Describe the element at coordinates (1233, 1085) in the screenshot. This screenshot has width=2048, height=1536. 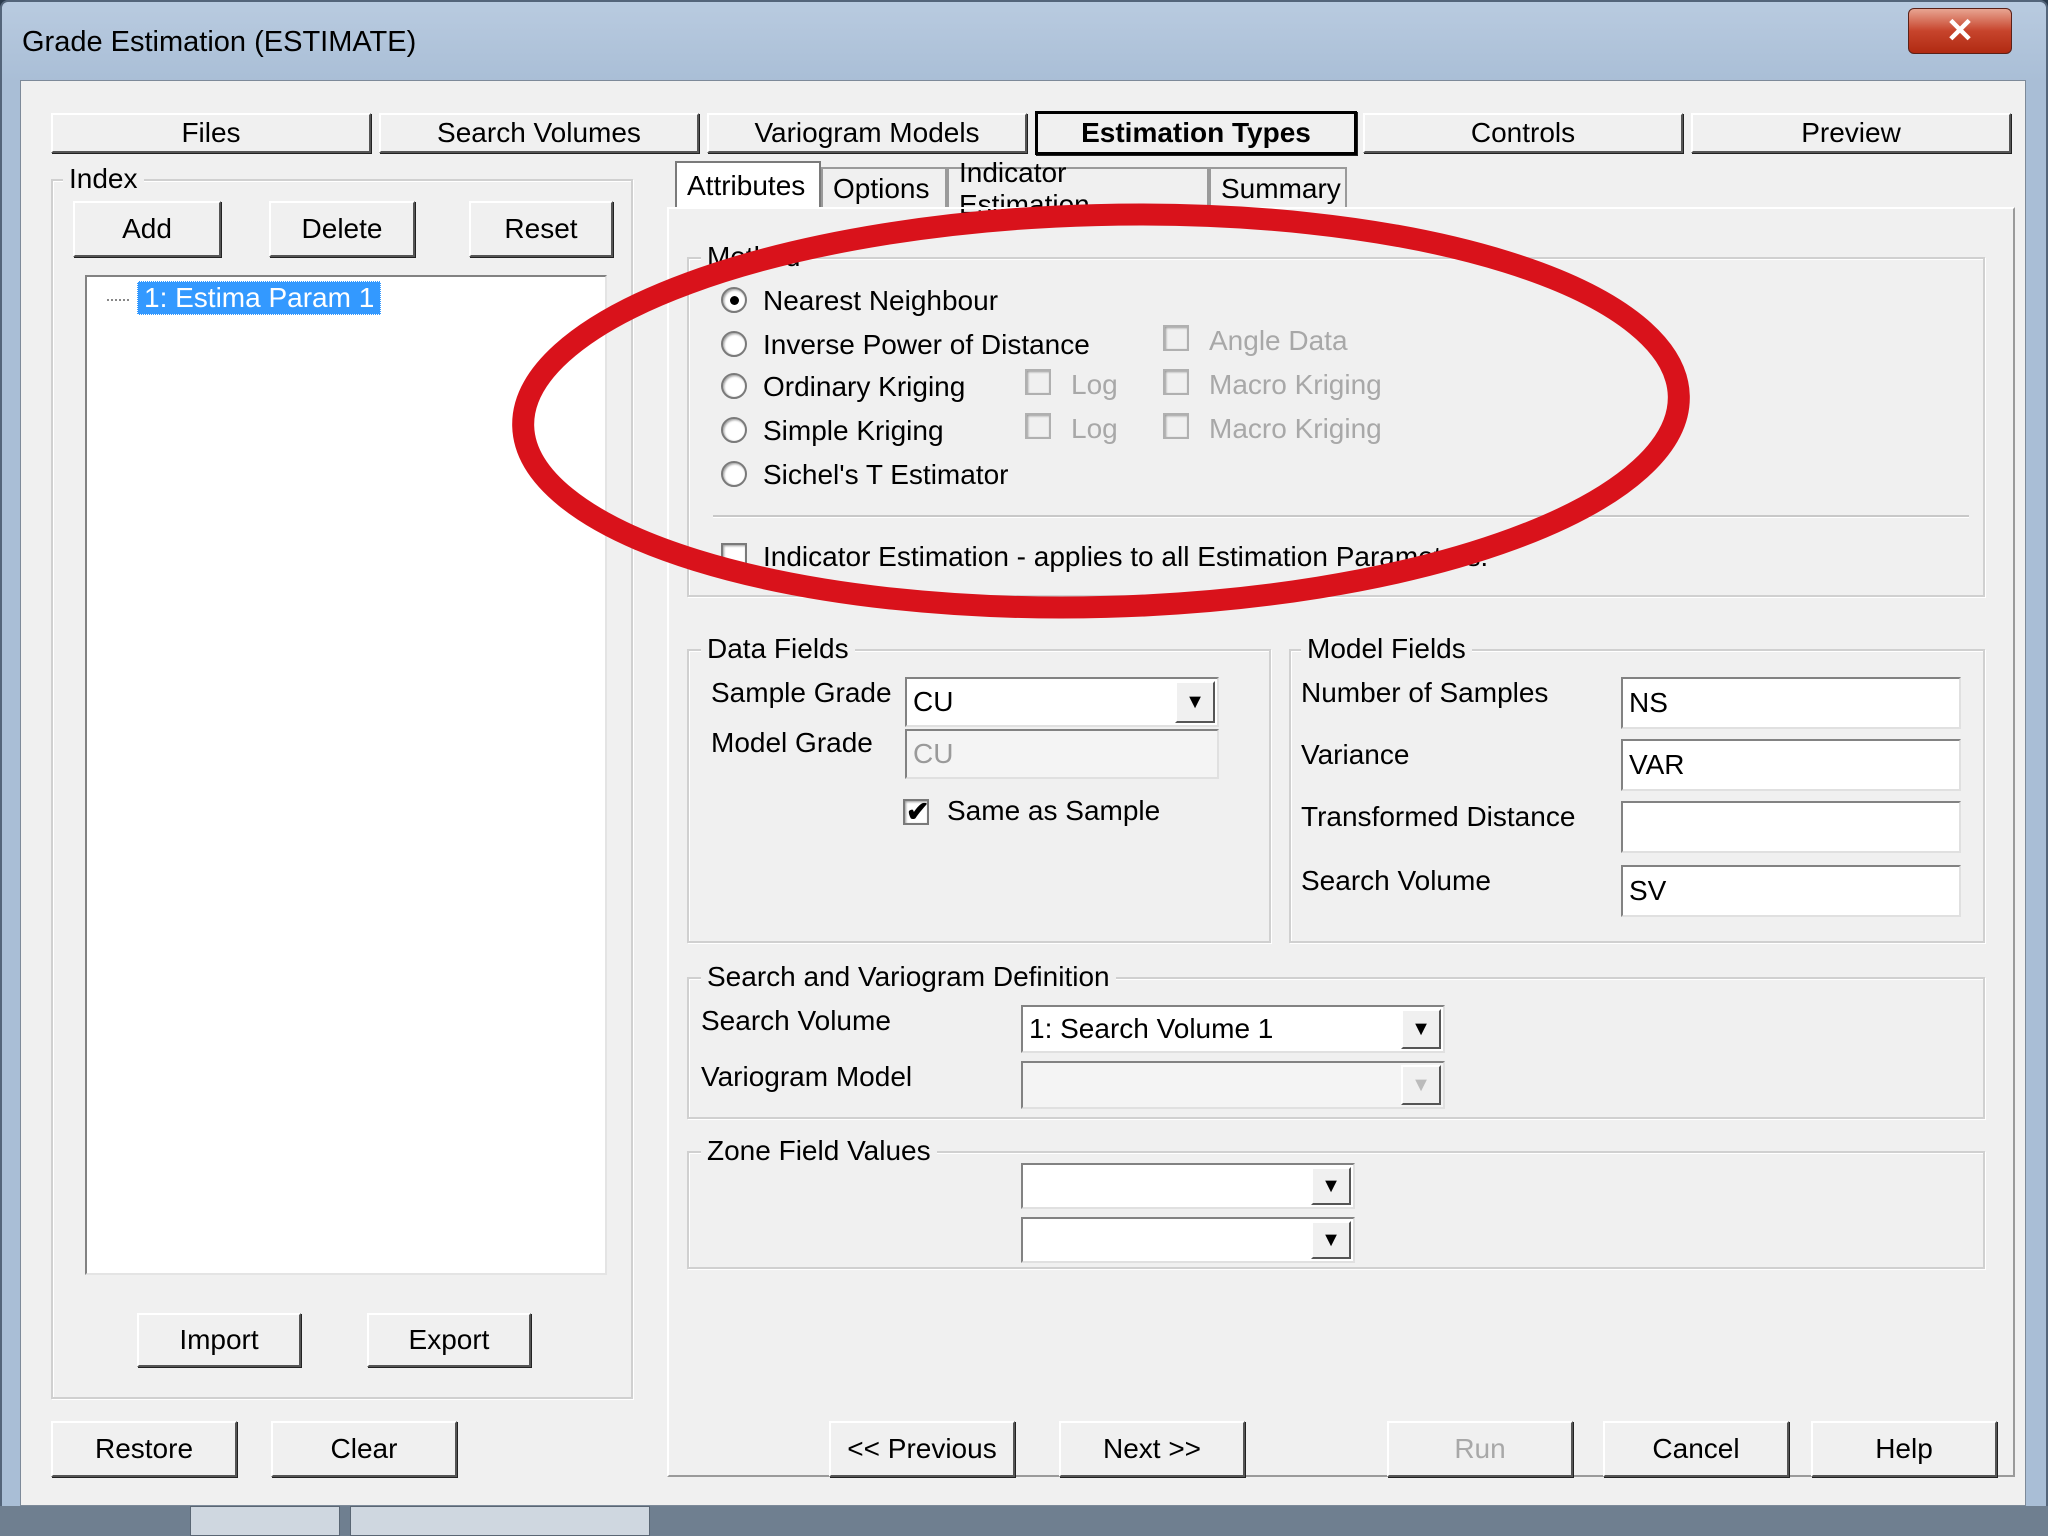
I see `variogram-model-select: ▼` at that location.